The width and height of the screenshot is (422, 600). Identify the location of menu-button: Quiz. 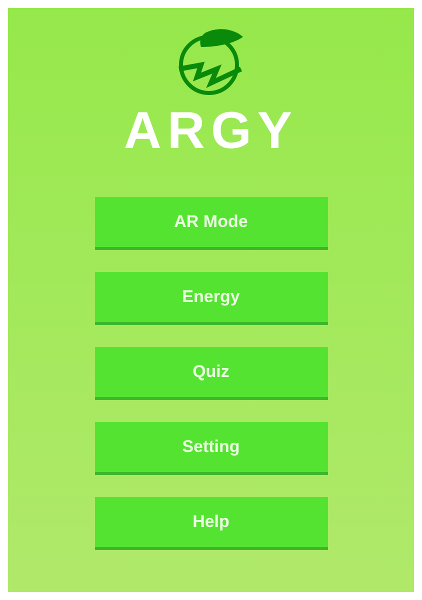
(211, 372).